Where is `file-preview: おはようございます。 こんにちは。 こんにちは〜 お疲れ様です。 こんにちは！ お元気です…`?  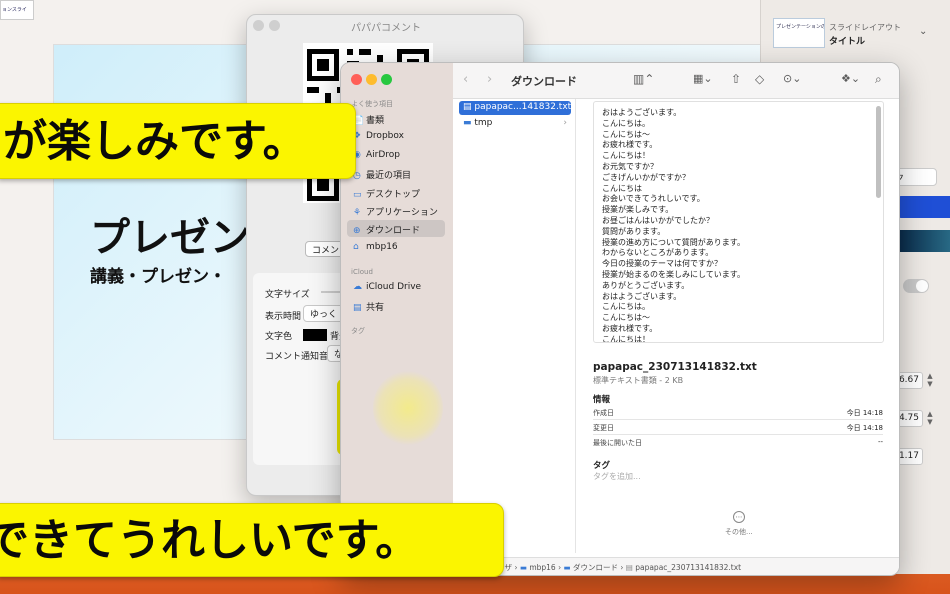
file-preview: おはようございます。 こんにちは。 こんにちは〜 お疲れ様です。 こんにちは！ お元気です… is located at coordinates (738, 222).